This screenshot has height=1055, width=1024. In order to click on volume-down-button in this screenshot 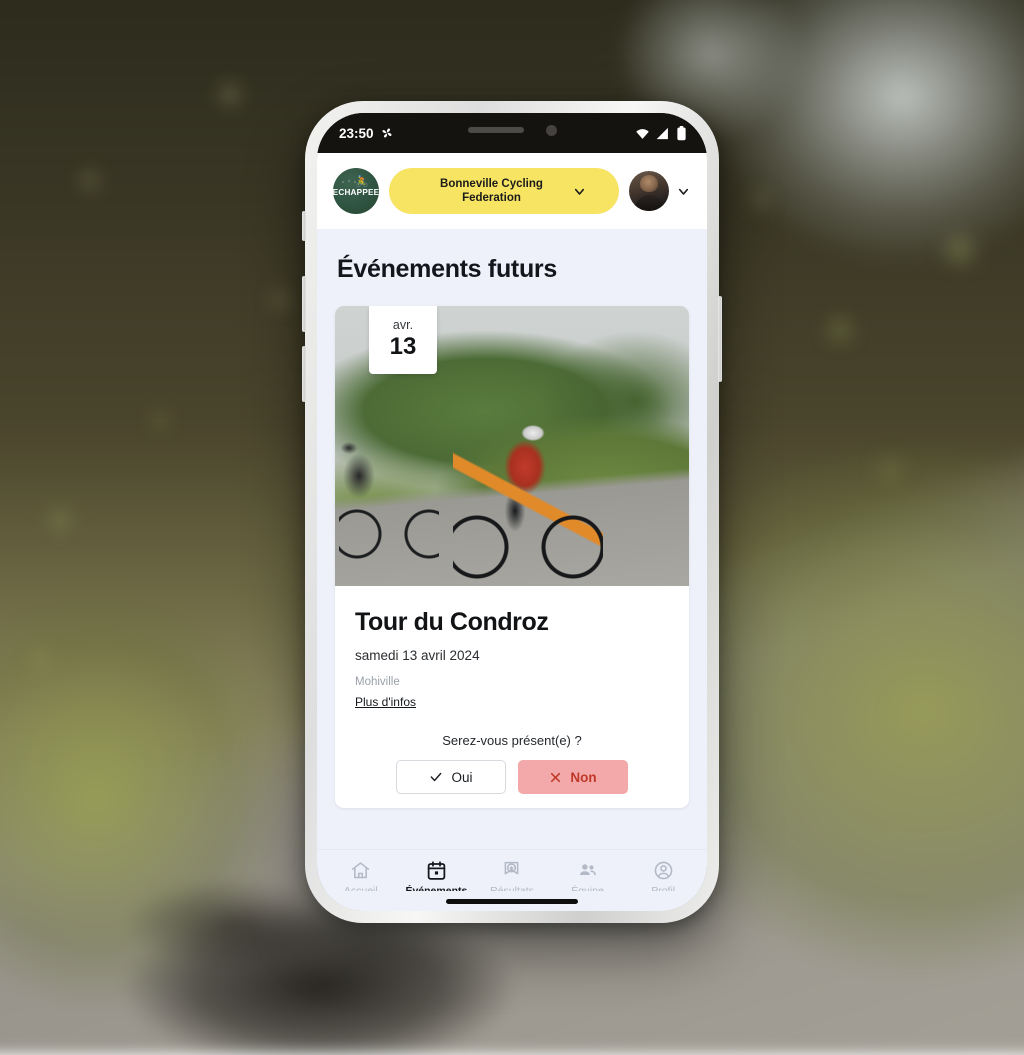, I will do `click(304, 374)`.